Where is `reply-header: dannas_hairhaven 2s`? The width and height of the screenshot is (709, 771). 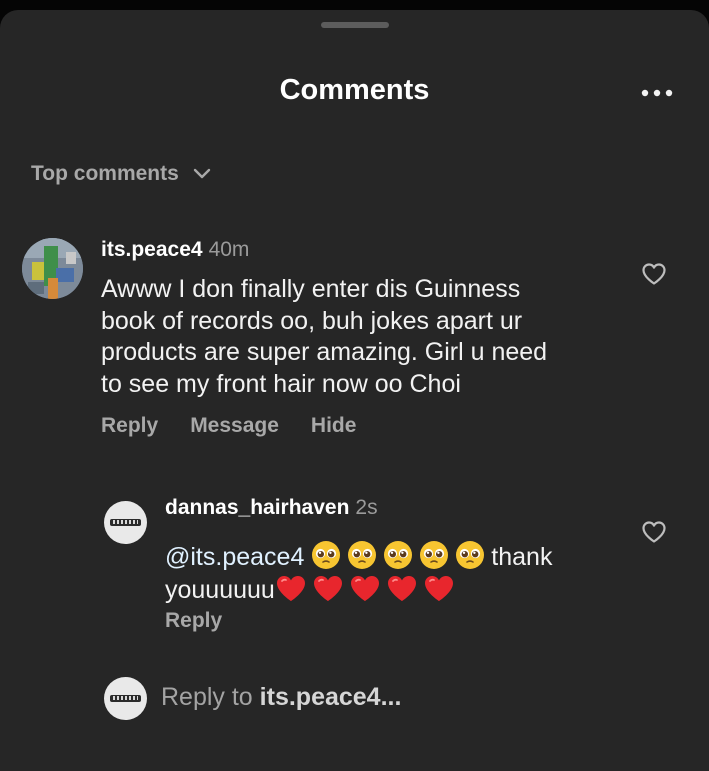 reply-header: dannas_hairhaven 2s is located at coordinates (271, 508).